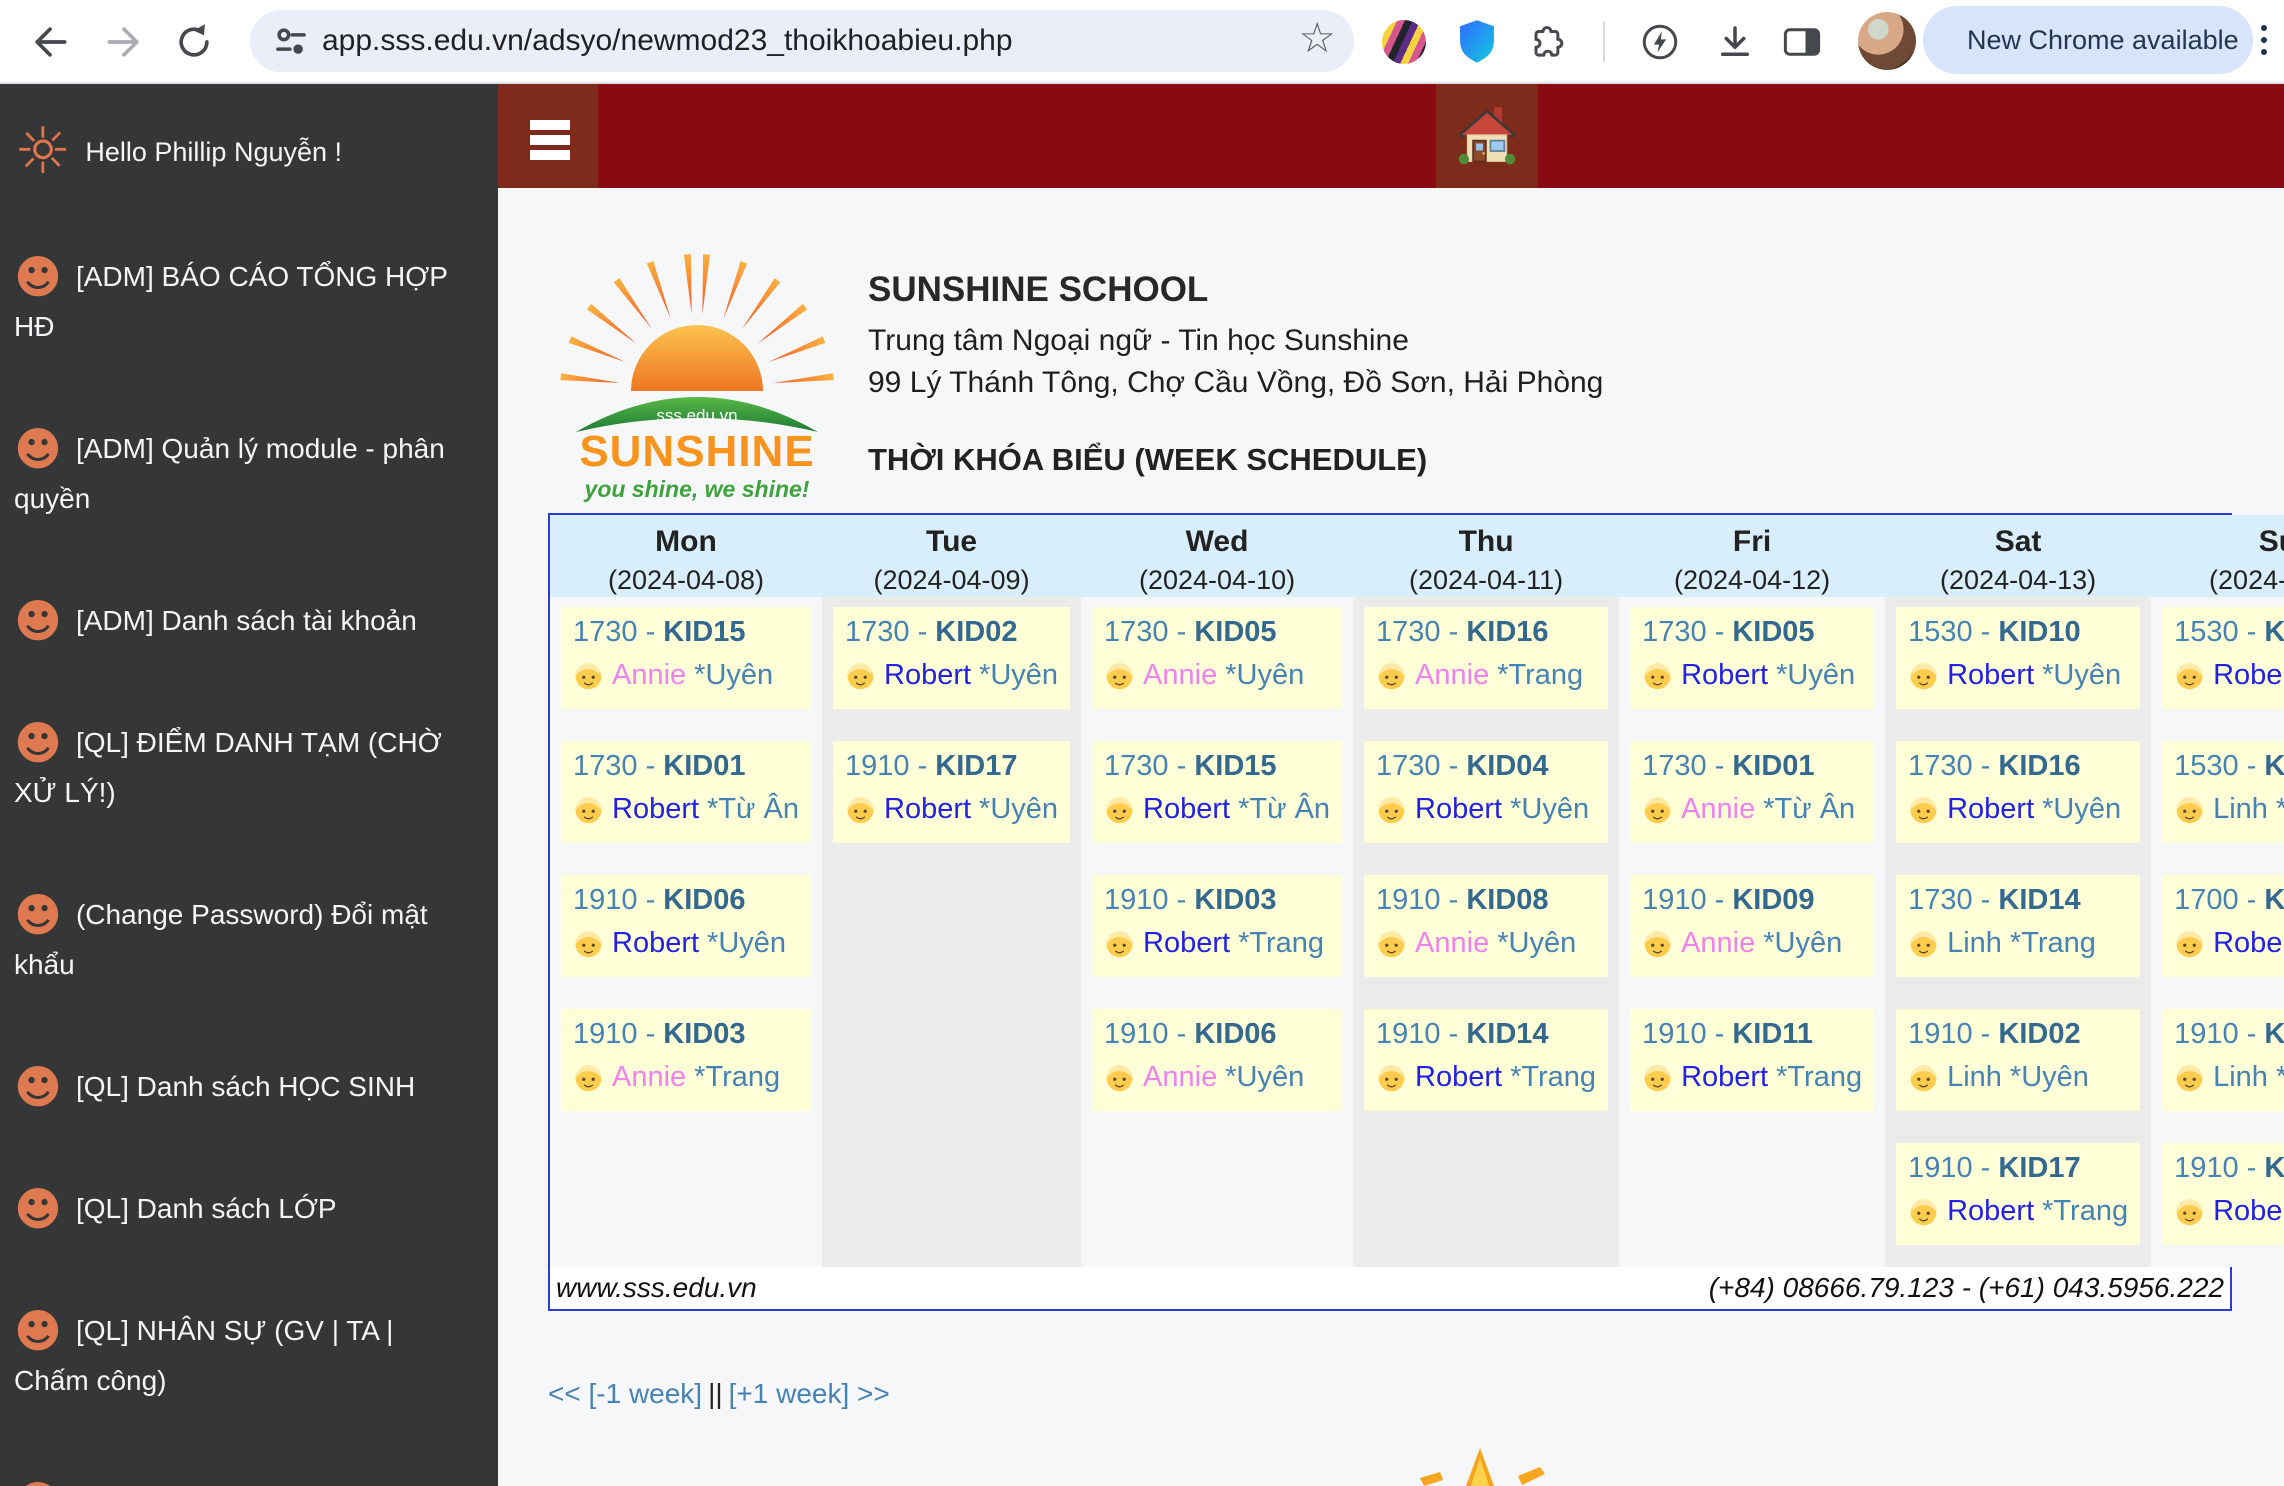  I want to click on hamburger-menu-button, so click(548, 136).